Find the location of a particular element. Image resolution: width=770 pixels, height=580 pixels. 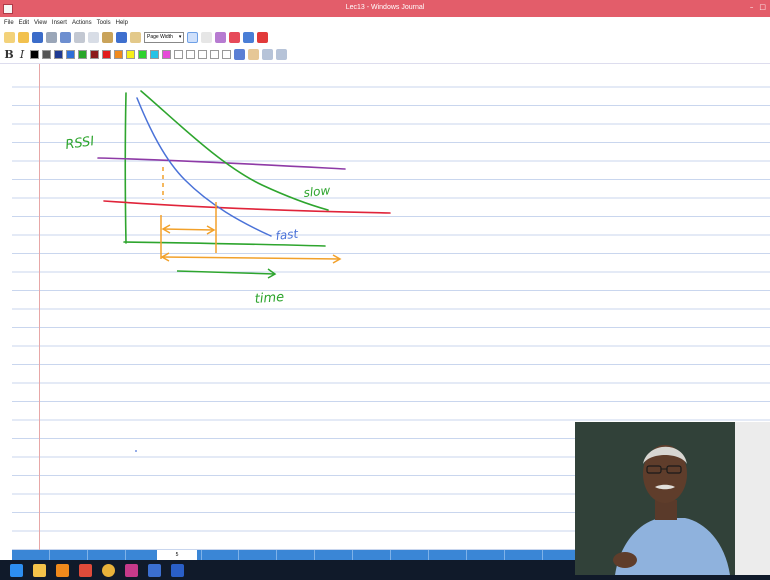

rssi-label: RSSI is located at coordinates (79, 143).